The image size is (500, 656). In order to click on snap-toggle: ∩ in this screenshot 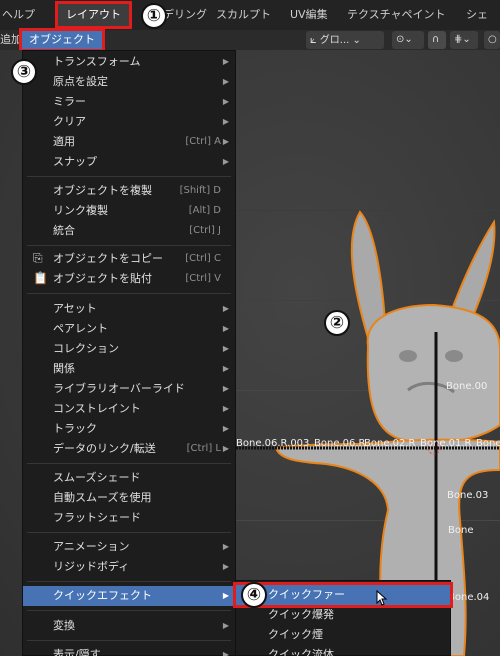, I will do `click(437, 40)`.